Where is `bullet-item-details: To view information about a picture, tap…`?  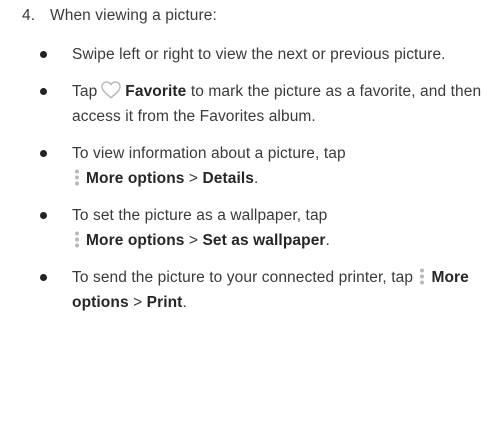
bullet-item-details: To view information about a picture, tap… is located at coordinates (268, 166).